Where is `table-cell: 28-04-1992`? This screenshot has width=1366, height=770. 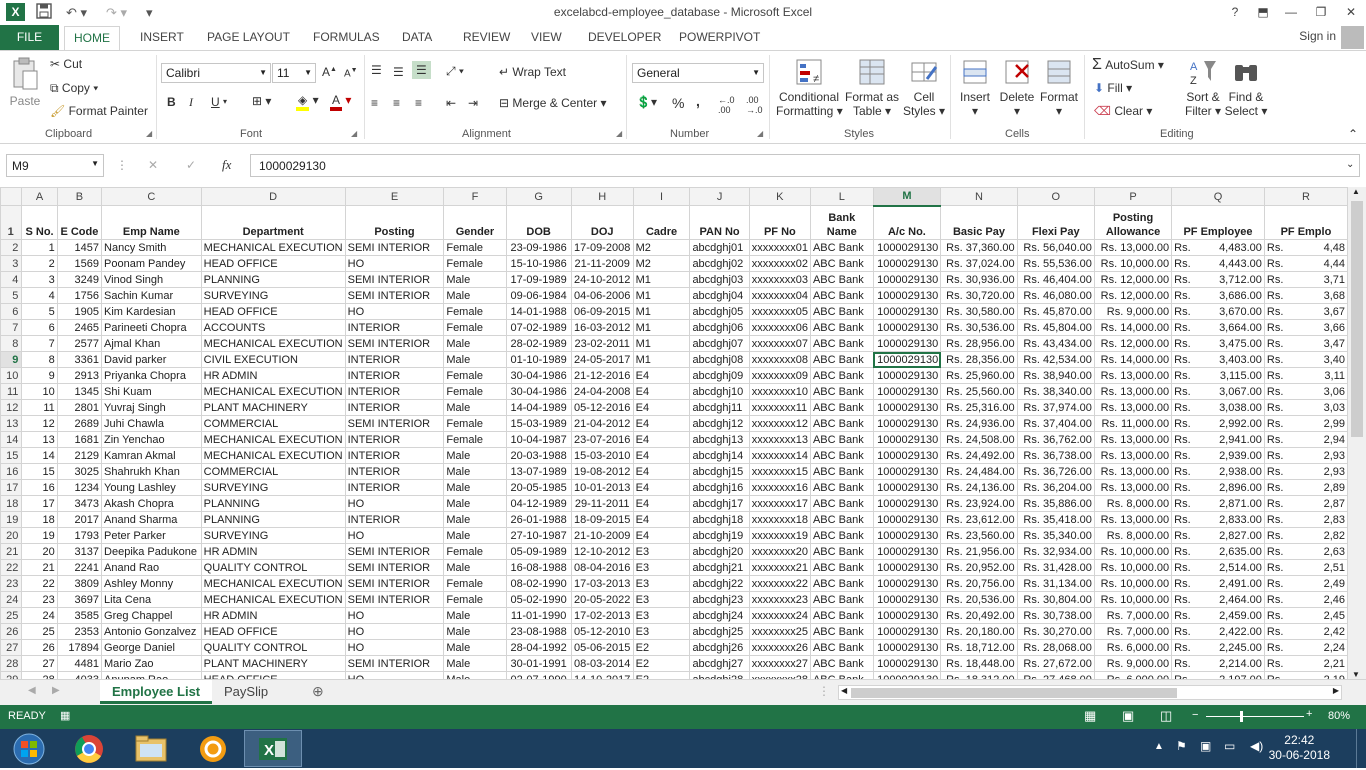 table-cell: 28-04-1992 is located at coordinates (538, 647).